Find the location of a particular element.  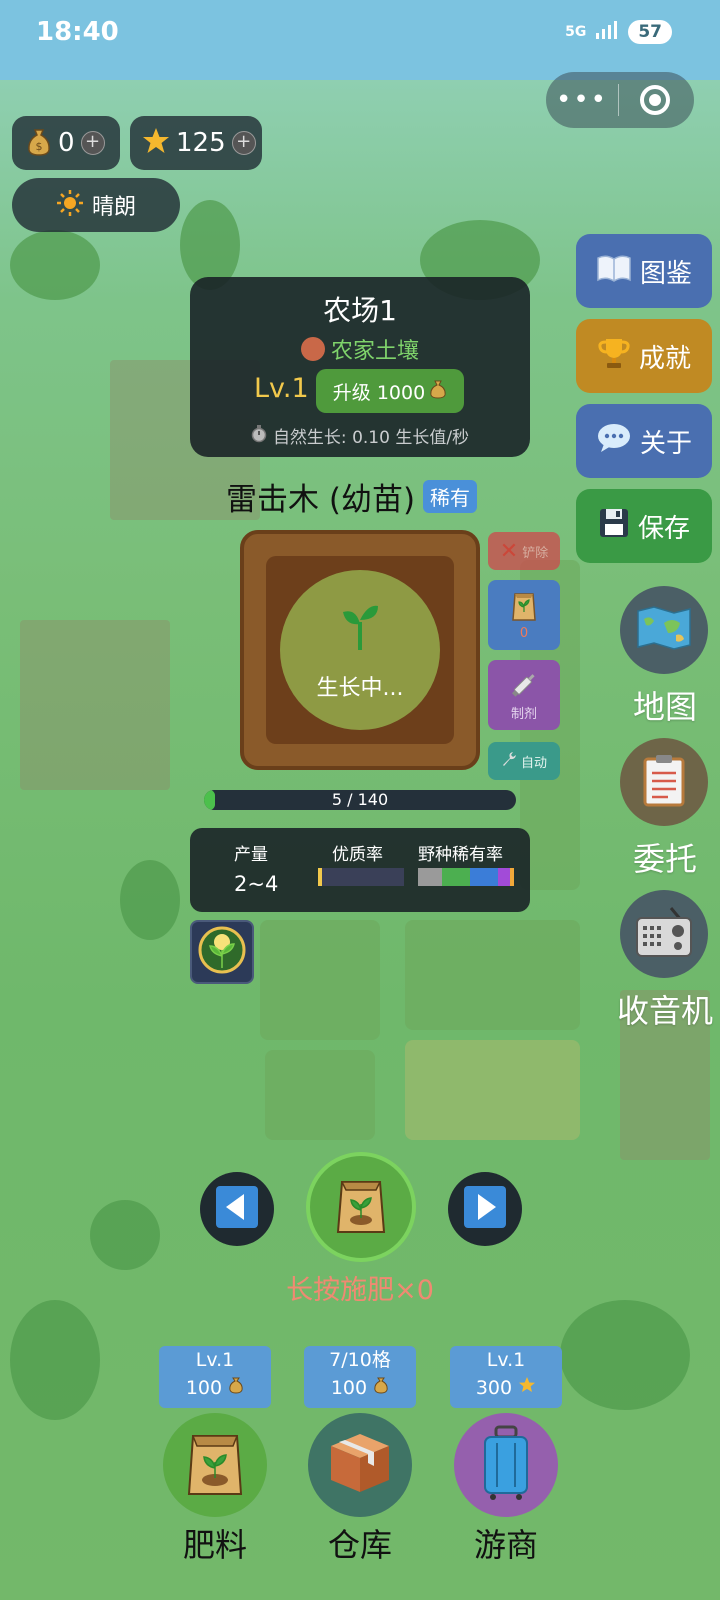

wild-rarity-bar is located at coordinates (466, 877).